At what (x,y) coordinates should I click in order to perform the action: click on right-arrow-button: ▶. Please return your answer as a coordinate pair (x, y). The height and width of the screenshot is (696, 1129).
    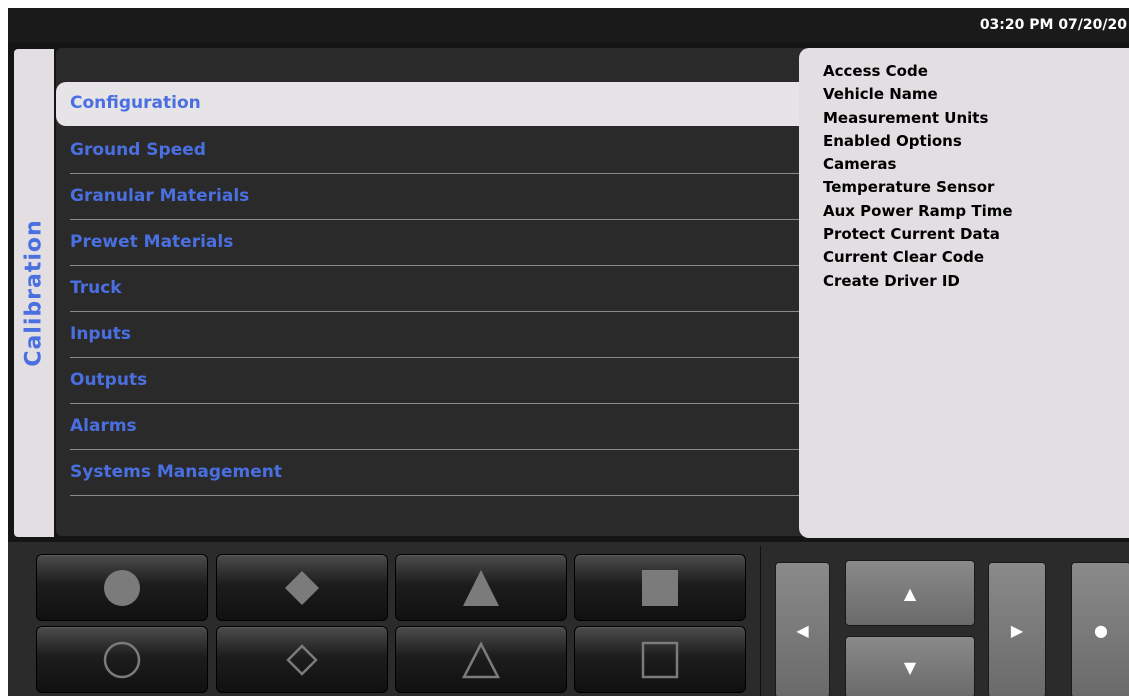
    Looking at the image, I should click on (1017, 629).